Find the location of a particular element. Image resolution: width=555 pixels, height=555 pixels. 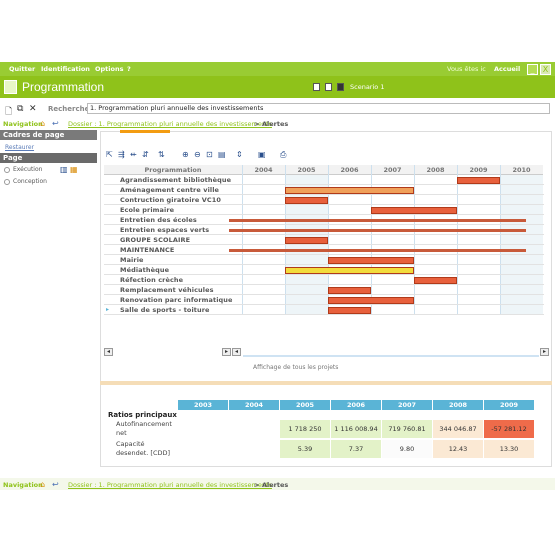

copy-icon: ⧉ is located at coordinates (20, 109).